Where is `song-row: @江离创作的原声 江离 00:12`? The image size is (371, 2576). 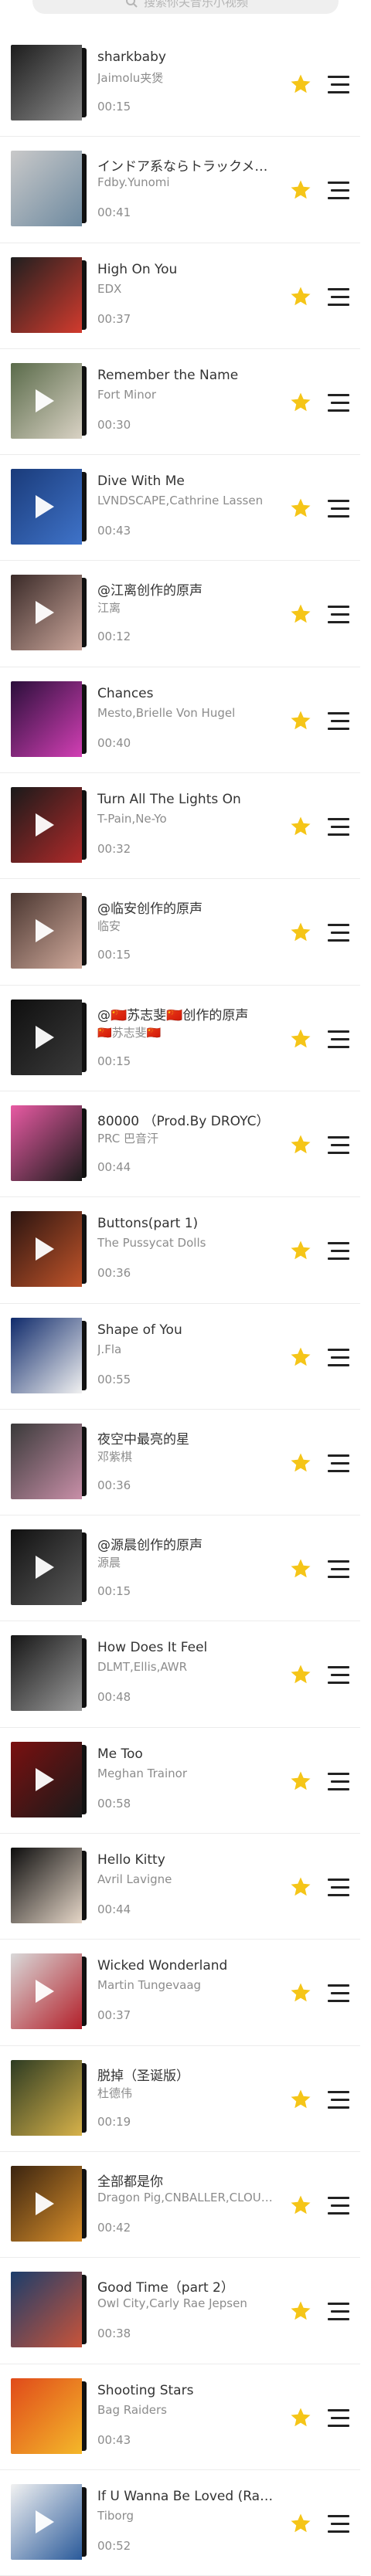
song-row: @江离创作的原声 江离 00:12 is located at coordinates (180, 614).